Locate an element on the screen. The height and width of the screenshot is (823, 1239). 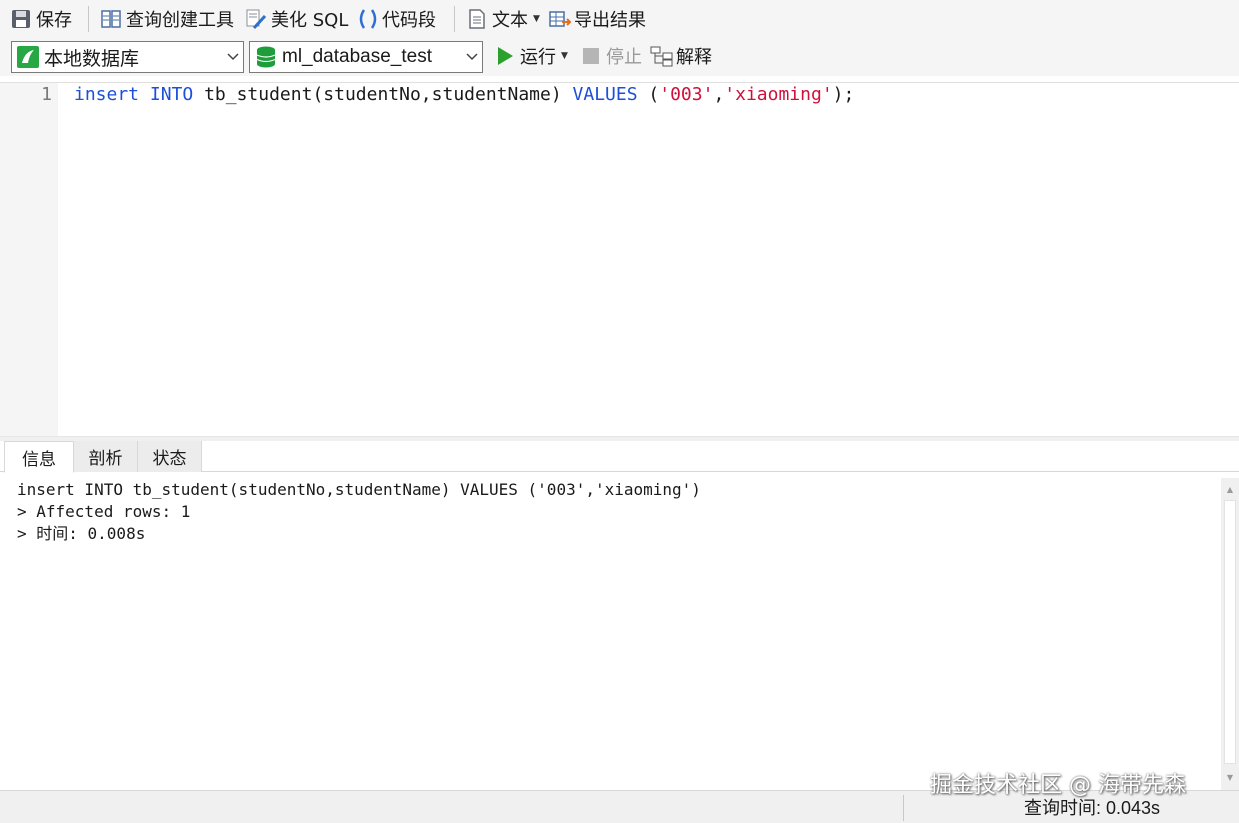
database-label: ml_database_test is located at coordinates (357, 56).